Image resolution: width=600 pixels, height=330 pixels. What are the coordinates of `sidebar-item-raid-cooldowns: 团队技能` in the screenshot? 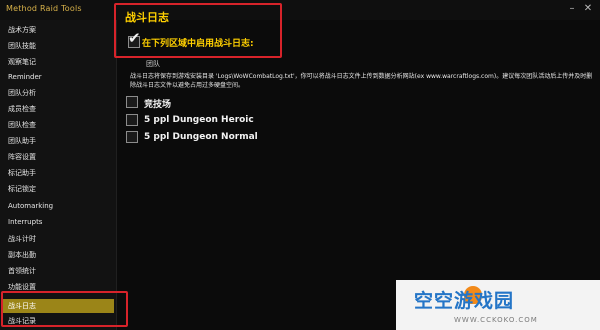 It's located at (60, 46).